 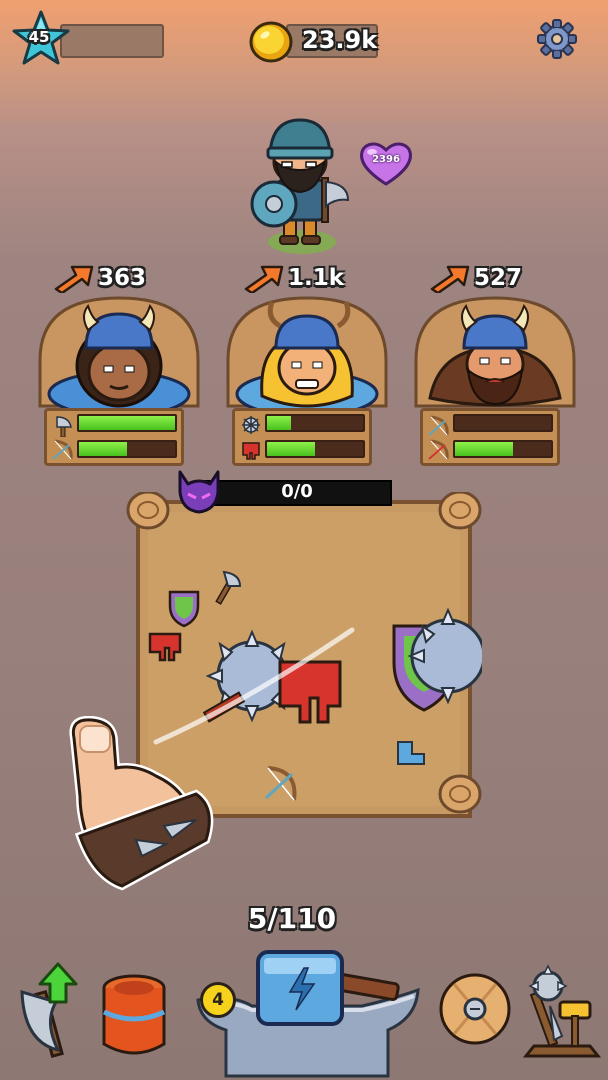 I want to click on forge-level-badge: 4, so click(x=218, y=1000).